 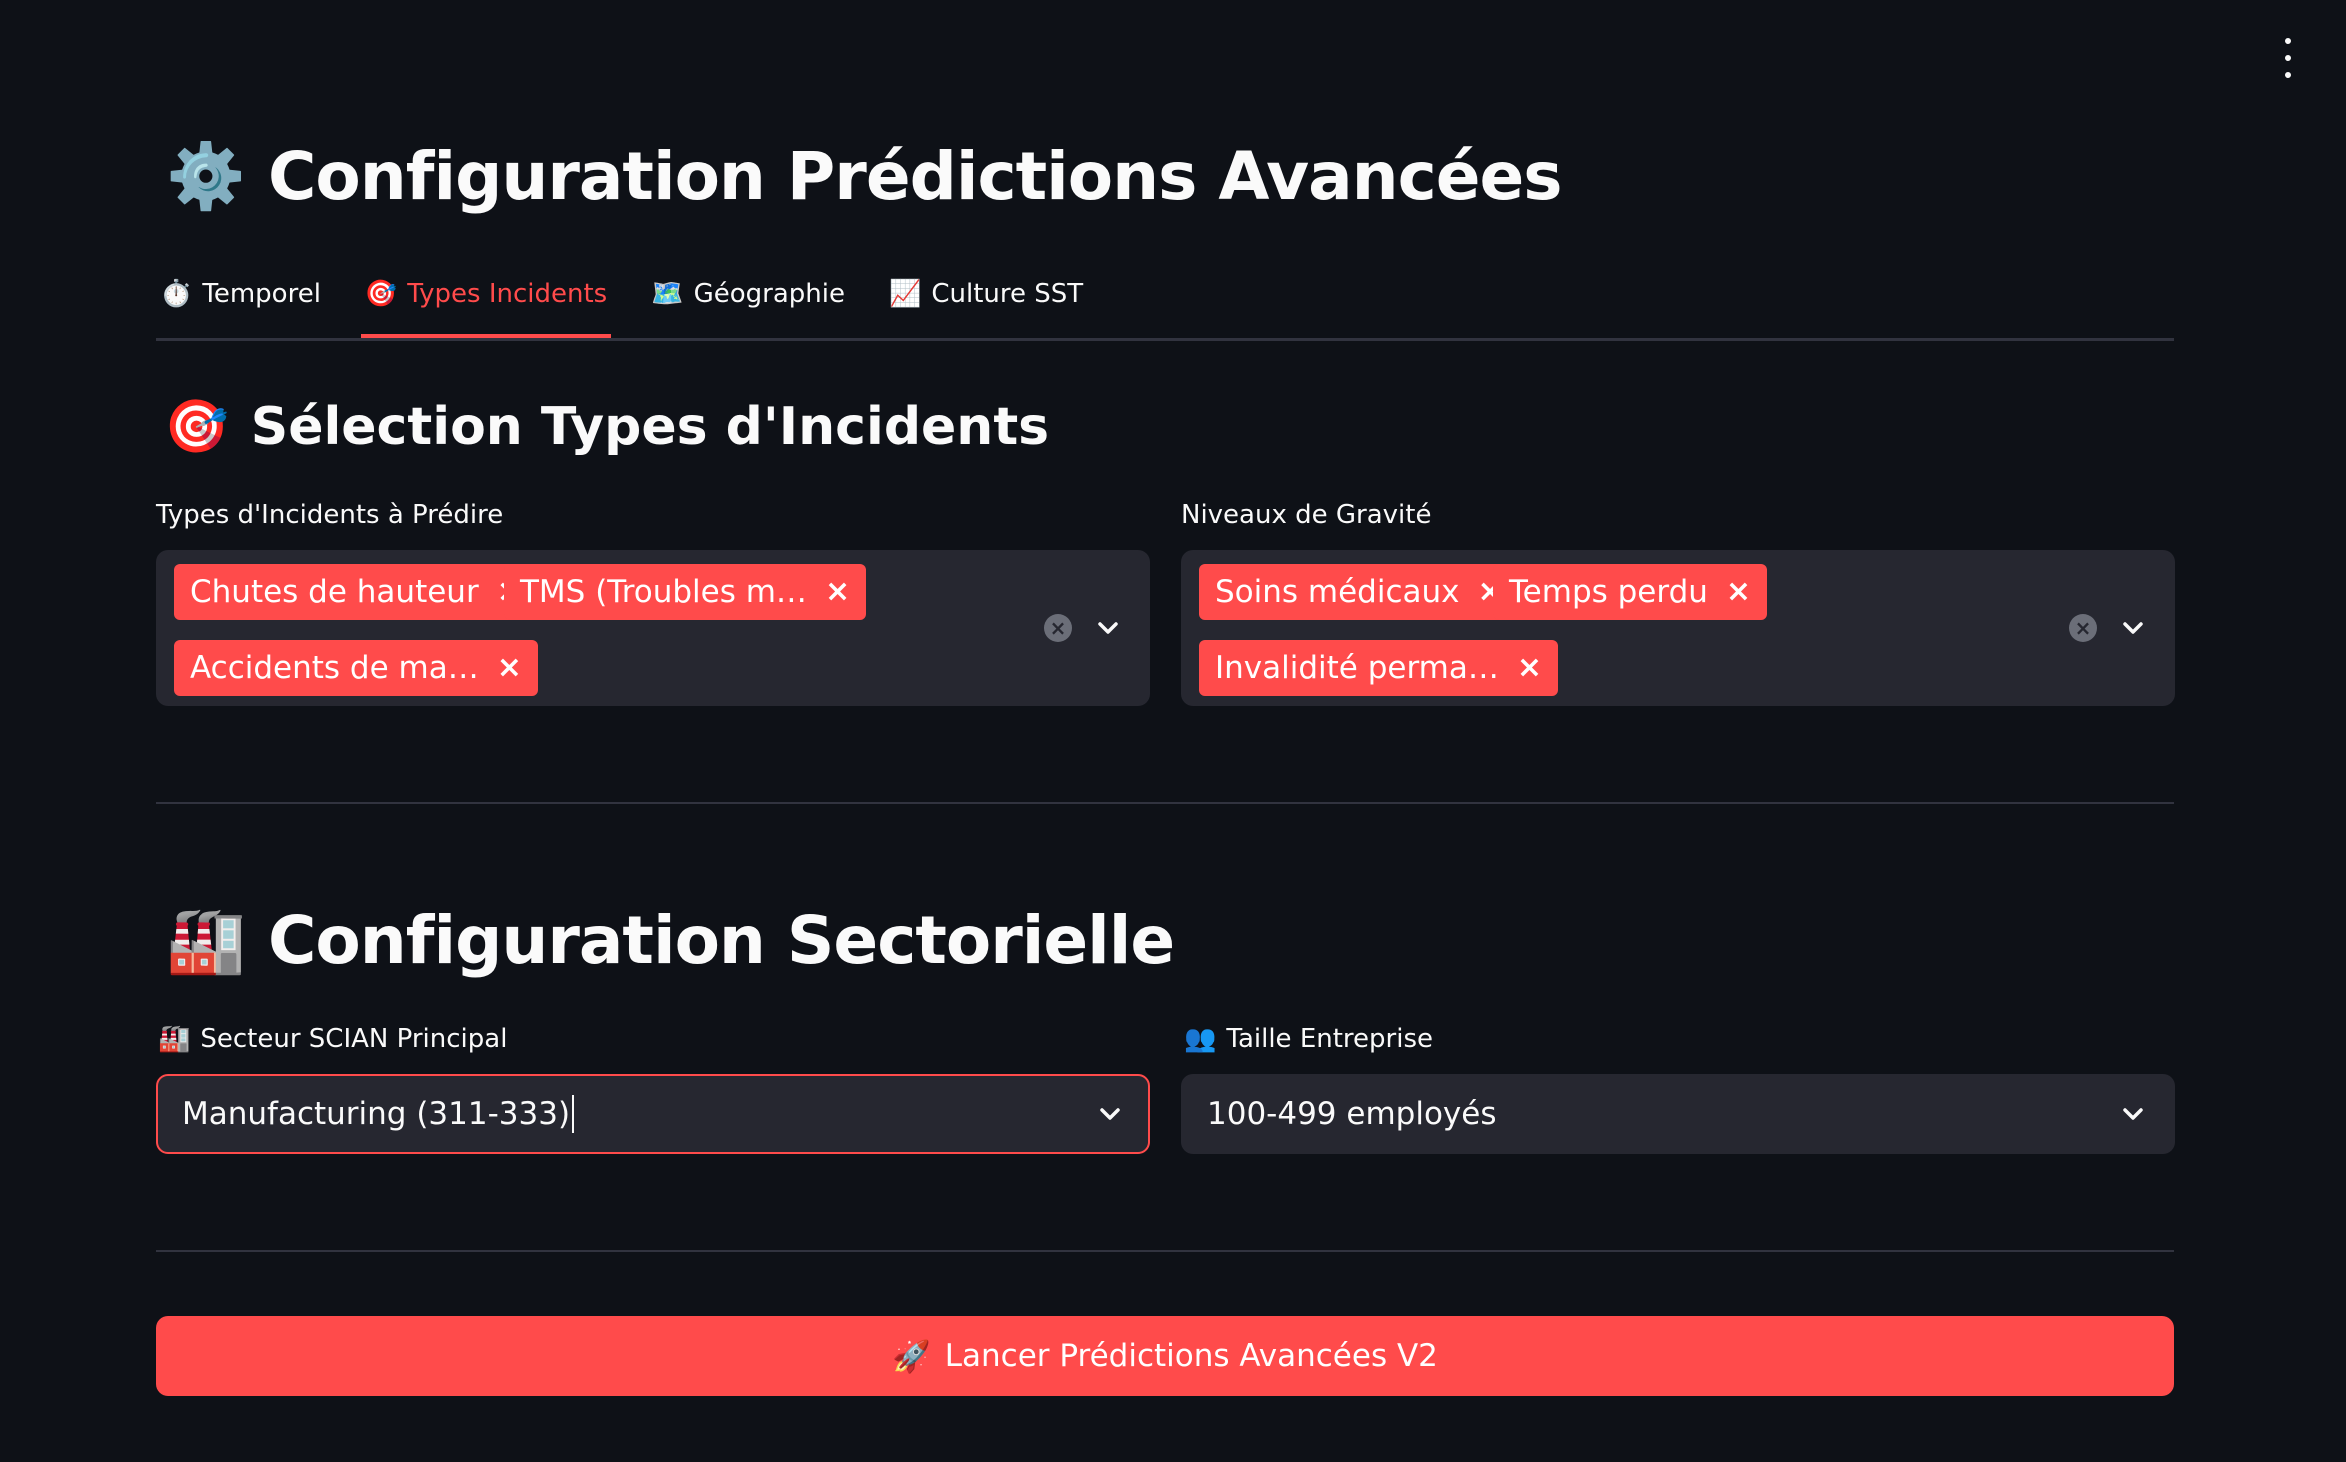 I want to click on launch-button-label: Lancer Prédictions Avancées V2, so click(x=1191, y=1356).